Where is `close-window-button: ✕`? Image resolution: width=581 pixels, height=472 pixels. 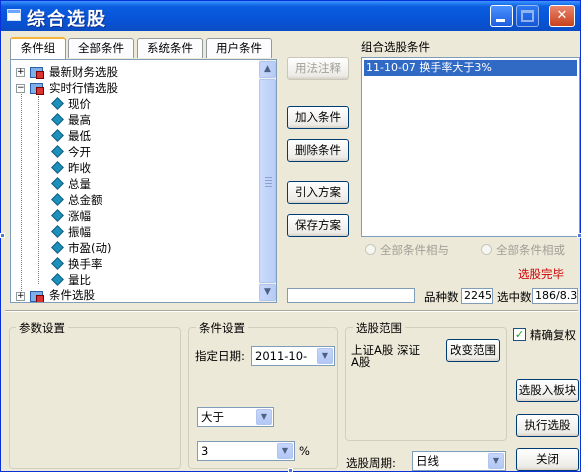
close-window-button: ✕ is located at coordinates (562, 16).